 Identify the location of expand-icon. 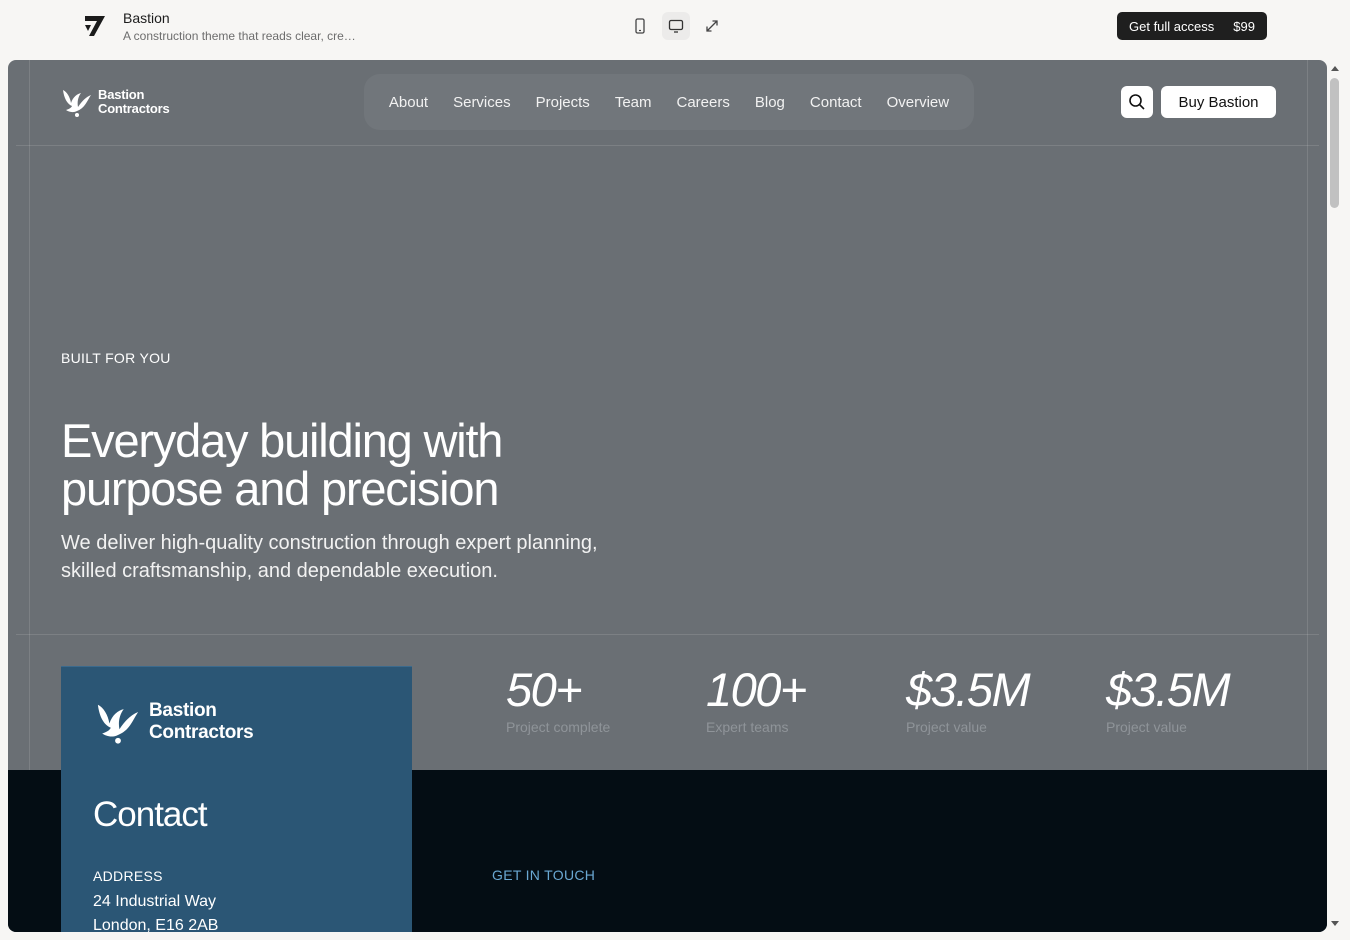
(712, 26).